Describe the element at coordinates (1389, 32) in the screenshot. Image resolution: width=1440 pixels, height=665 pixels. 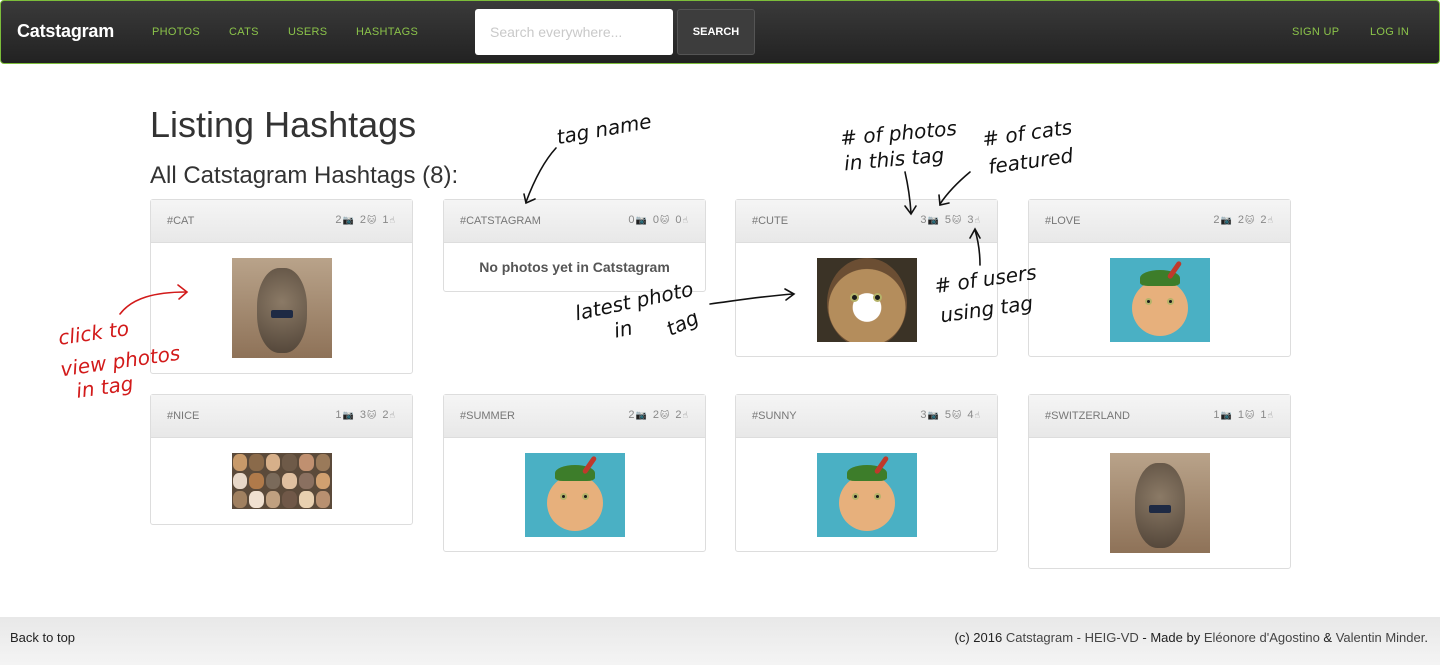
I see `login-link: LOG IN` at that location.